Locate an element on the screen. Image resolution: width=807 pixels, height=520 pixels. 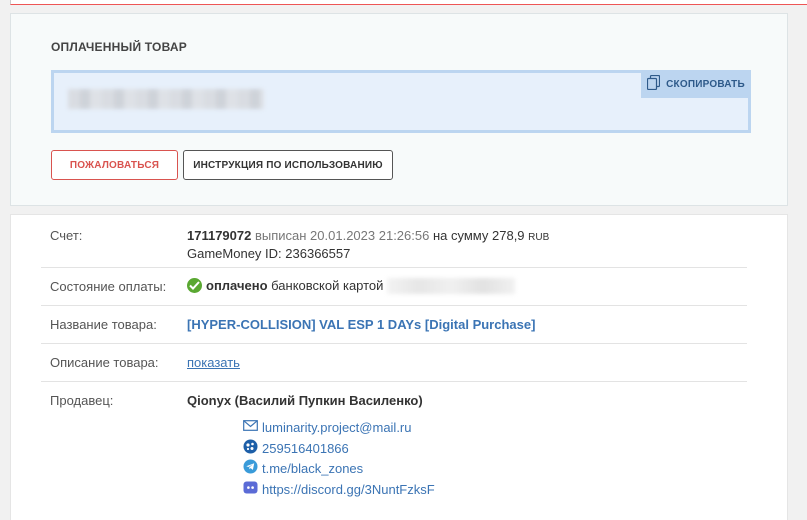
payment-status-text: оплачено is located at coordinates (237, 285).